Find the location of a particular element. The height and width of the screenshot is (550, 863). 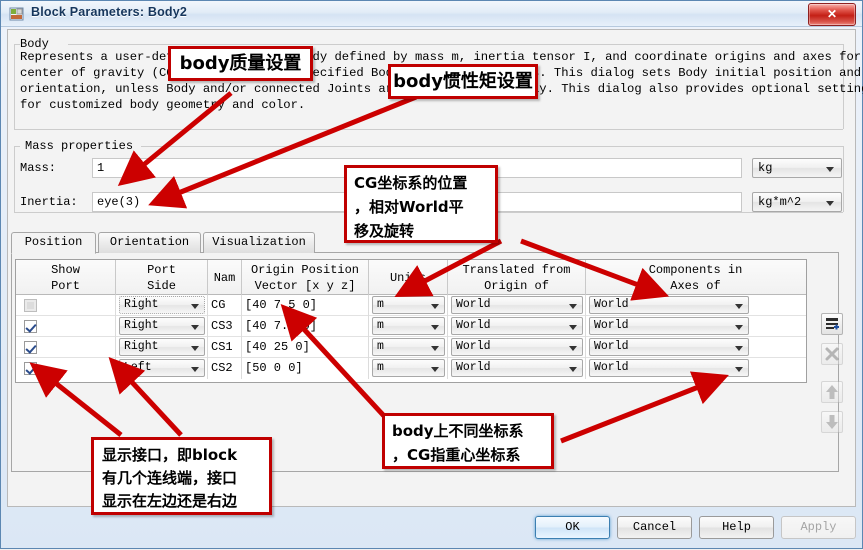

table-row: Right CS1 [40 25 0] m World World is located at coordinates (411, 347).